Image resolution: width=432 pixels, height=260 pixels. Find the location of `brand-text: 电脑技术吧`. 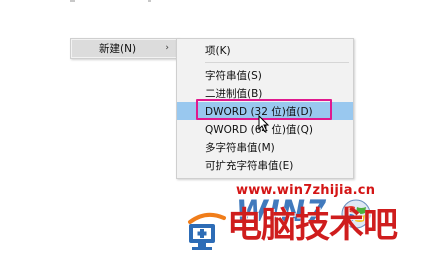

brand-text: 电脑技术吧 is located at coordinates (312, 226).